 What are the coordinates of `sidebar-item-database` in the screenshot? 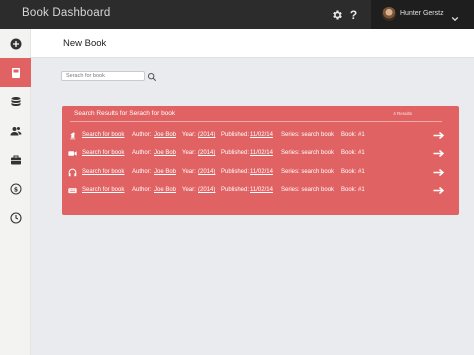 It's located at (15, 101).